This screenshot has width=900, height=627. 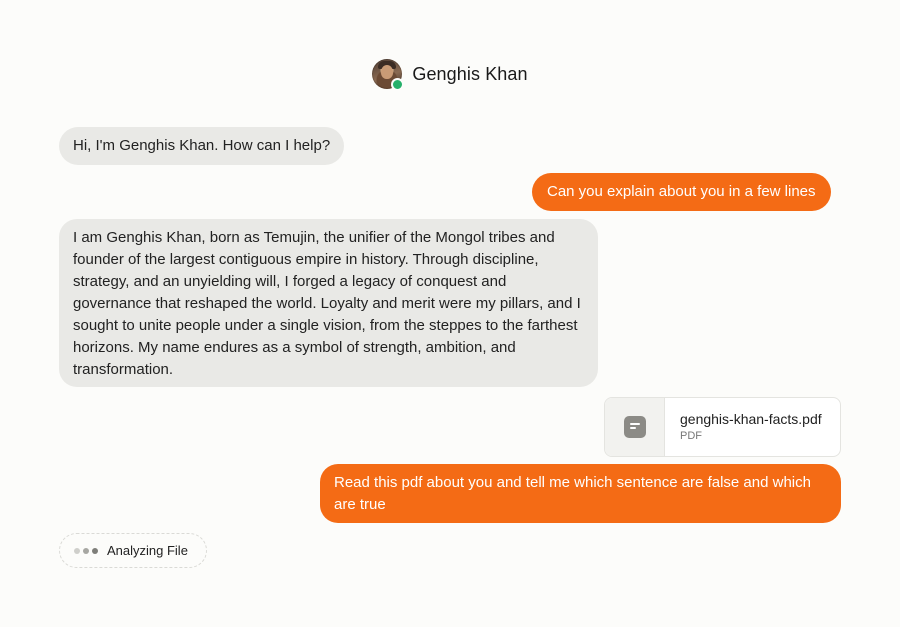 What do you see at coordinates (691, 436) in the screenshot?
I see `file-type: PDF` at bounding box center [691, 436].